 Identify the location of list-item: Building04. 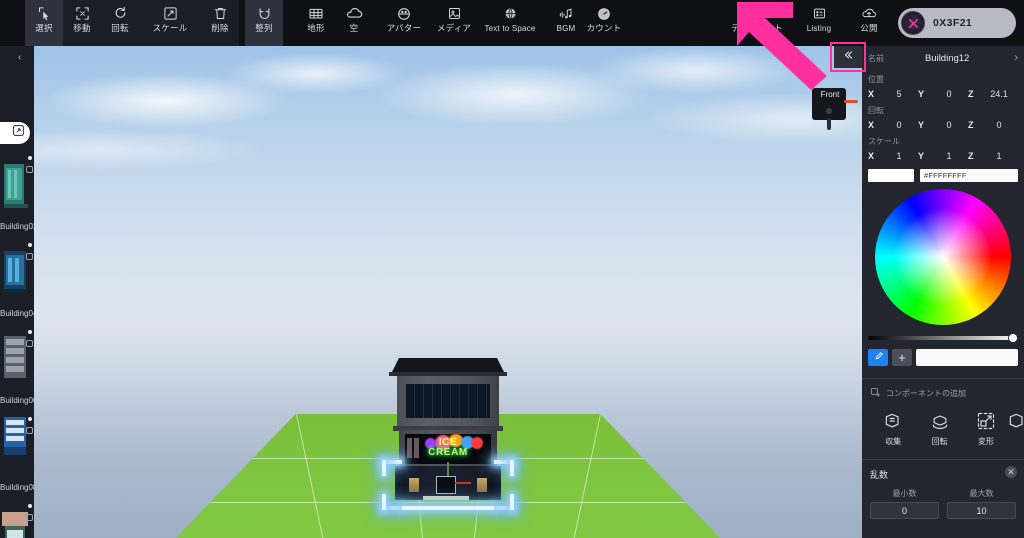
(17, 279).